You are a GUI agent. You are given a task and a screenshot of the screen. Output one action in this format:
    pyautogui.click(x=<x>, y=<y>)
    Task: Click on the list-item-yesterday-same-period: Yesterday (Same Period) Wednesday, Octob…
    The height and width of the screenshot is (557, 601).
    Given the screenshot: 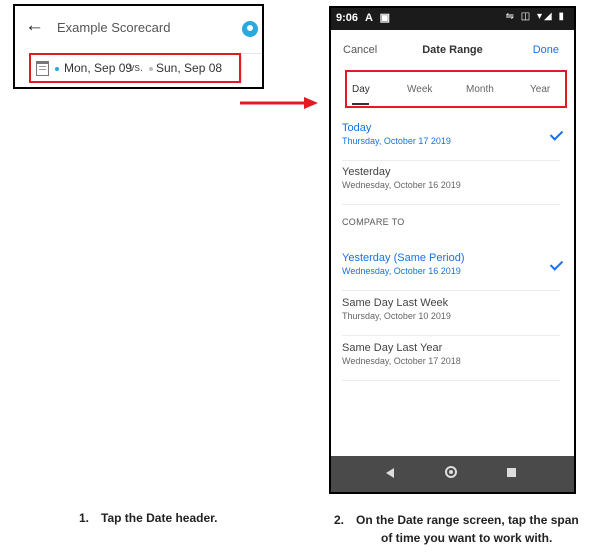 What is the action you would take?
    pyautogui.click(x=453, y=268)
    